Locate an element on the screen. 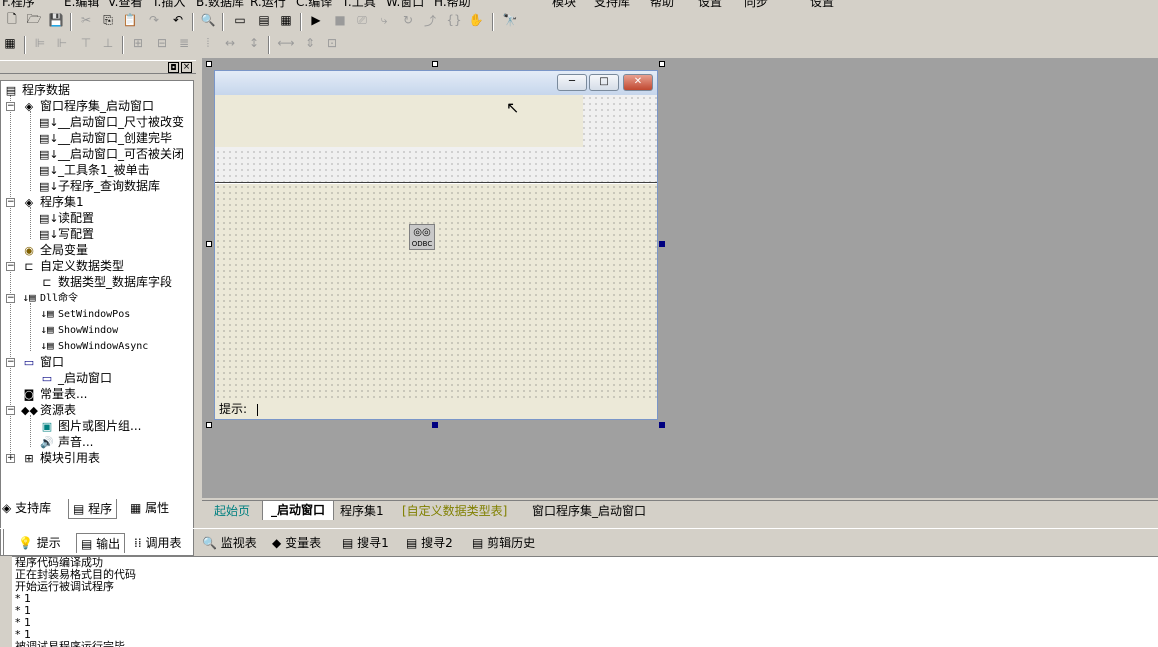  tab-hint: 💡 提示 is located at coordinates (39, 543).